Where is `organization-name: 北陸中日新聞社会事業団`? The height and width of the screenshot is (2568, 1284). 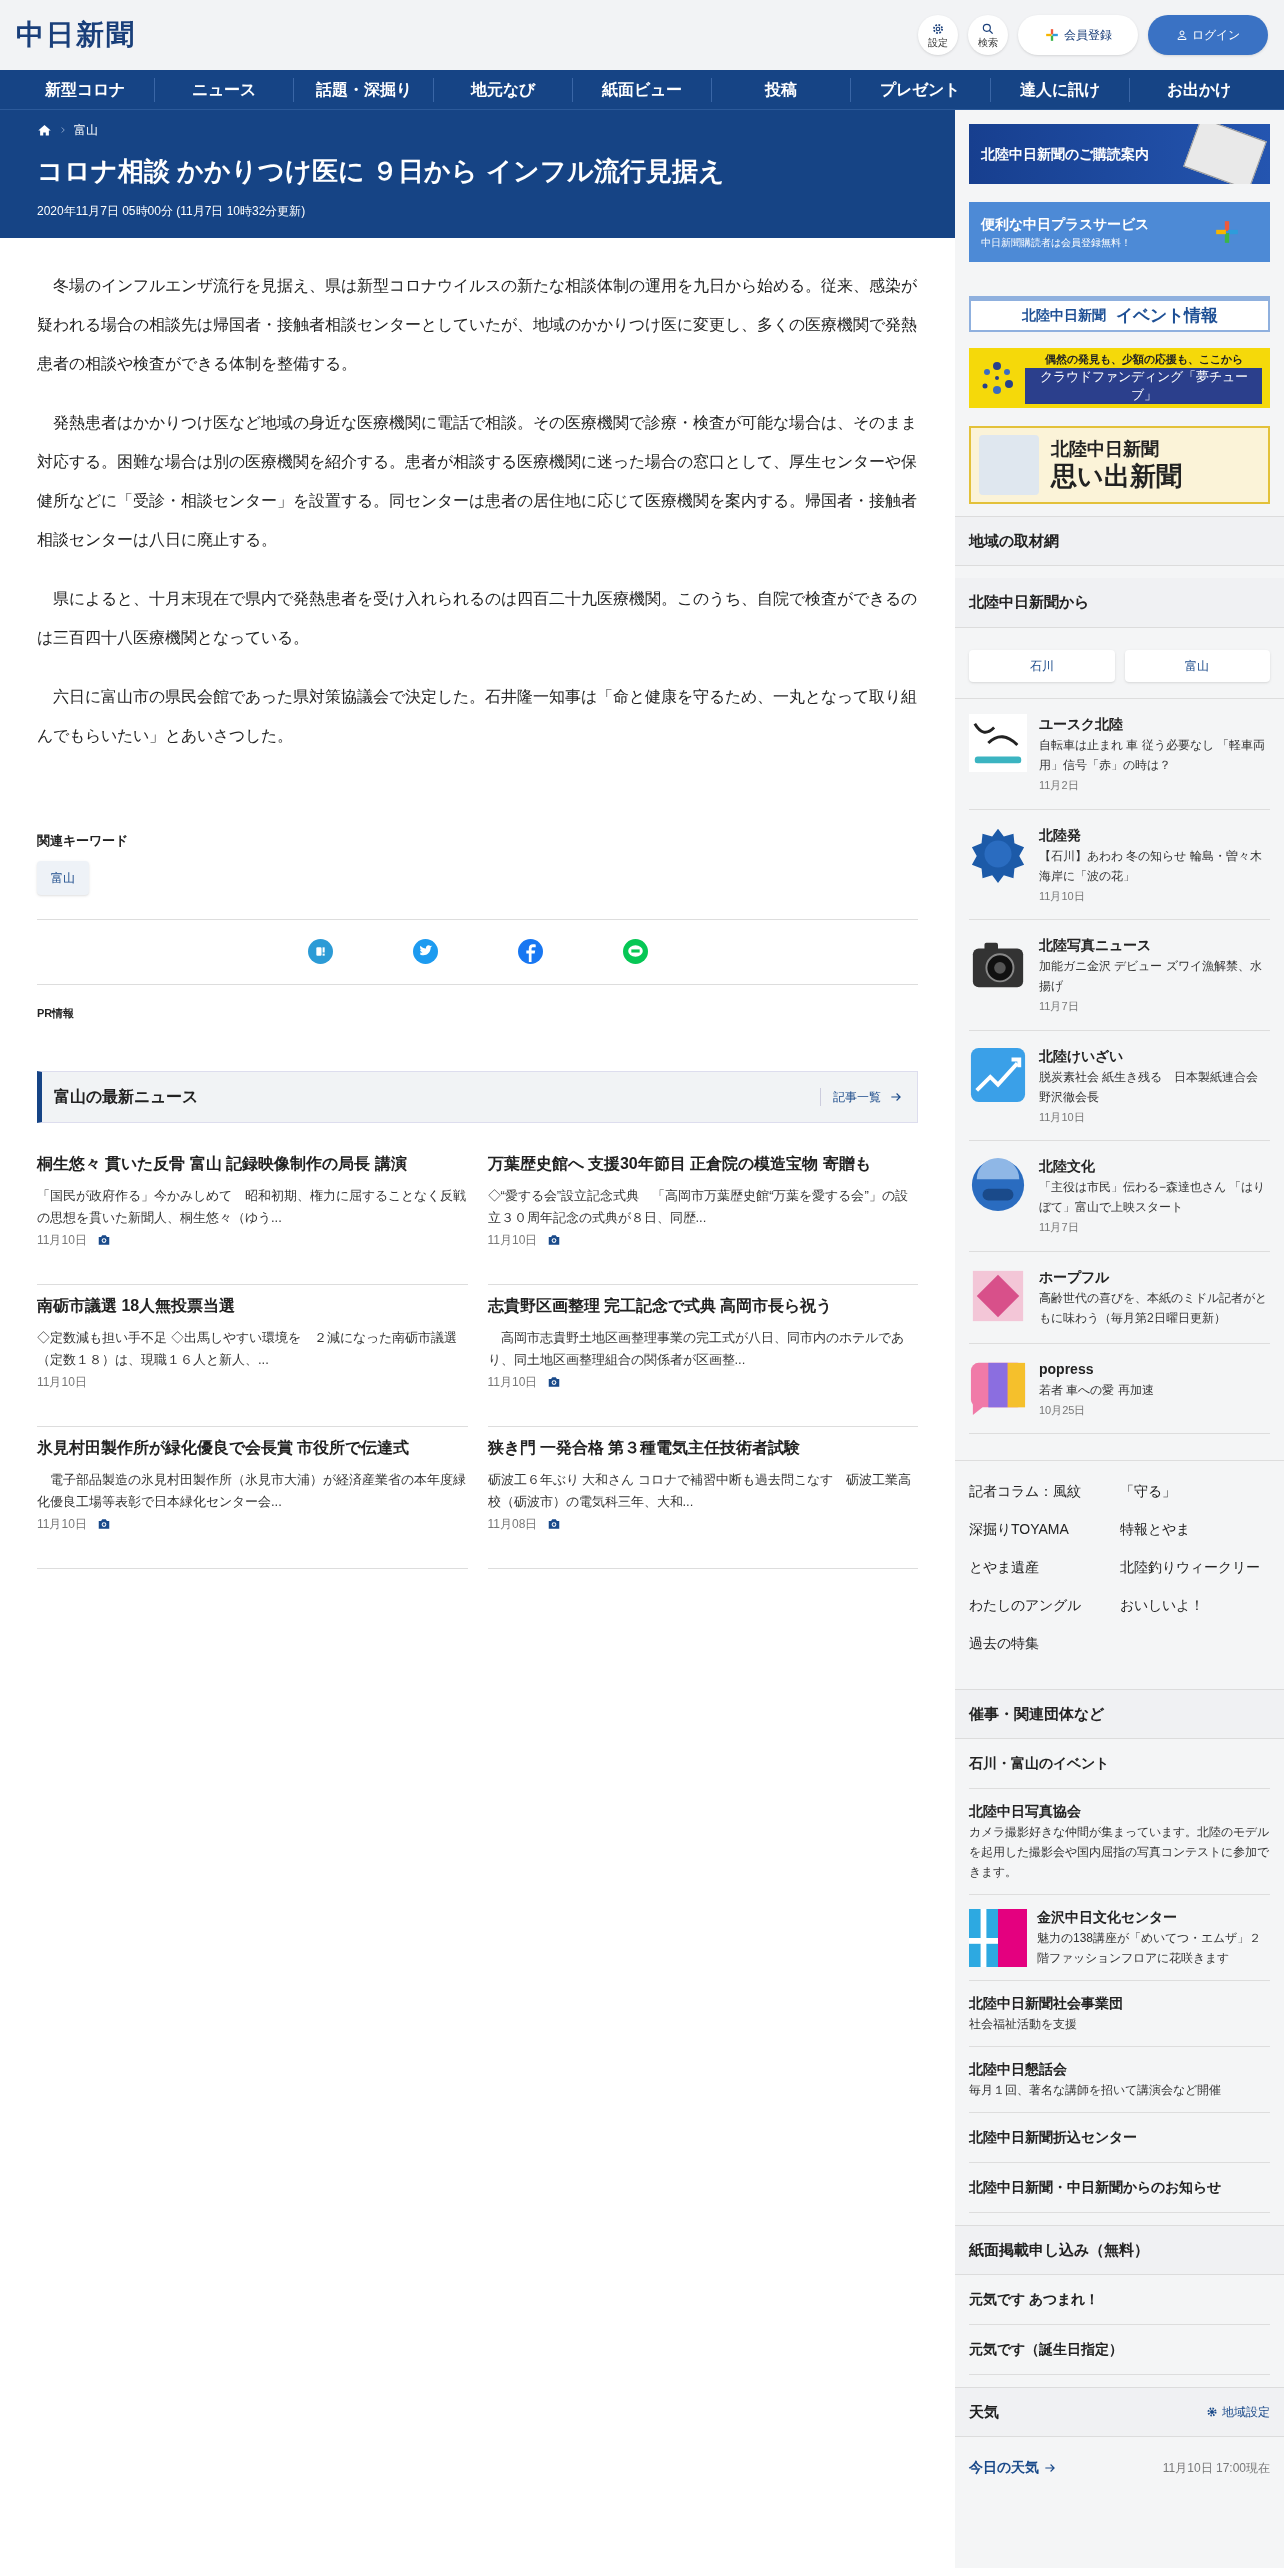 organization-name: 北陸中日新聞社会事業団 is located at coordinates (1046, 2003).